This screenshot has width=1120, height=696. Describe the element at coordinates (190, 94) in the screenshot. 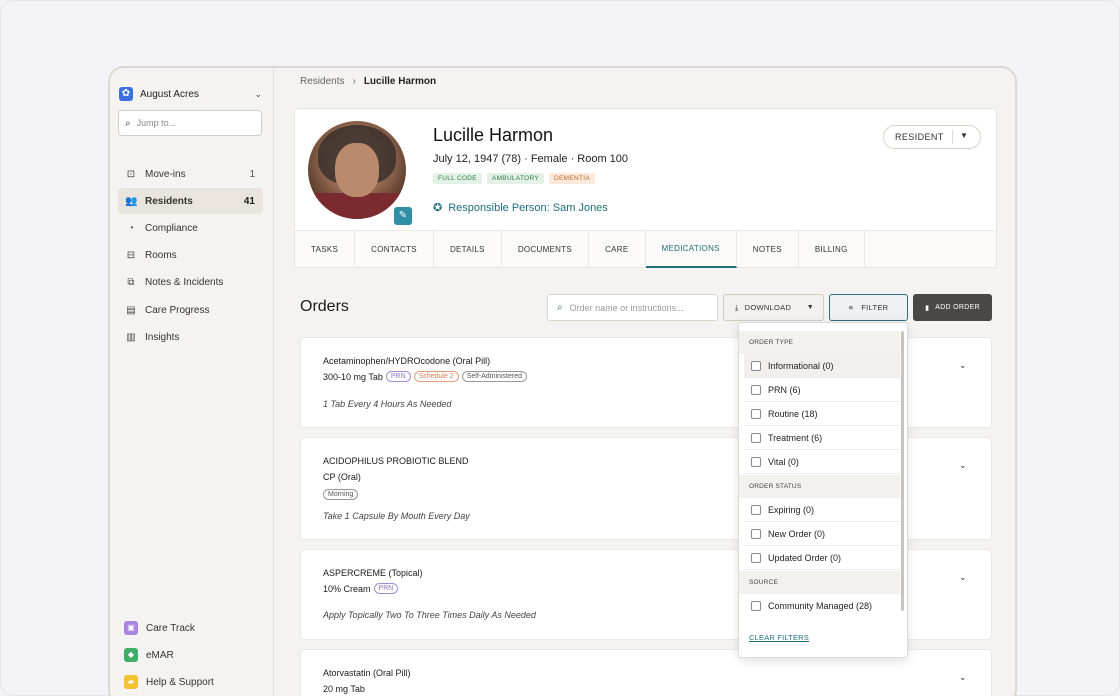

I see `org-switcher: ✿ August Acres ⌄` at that location.